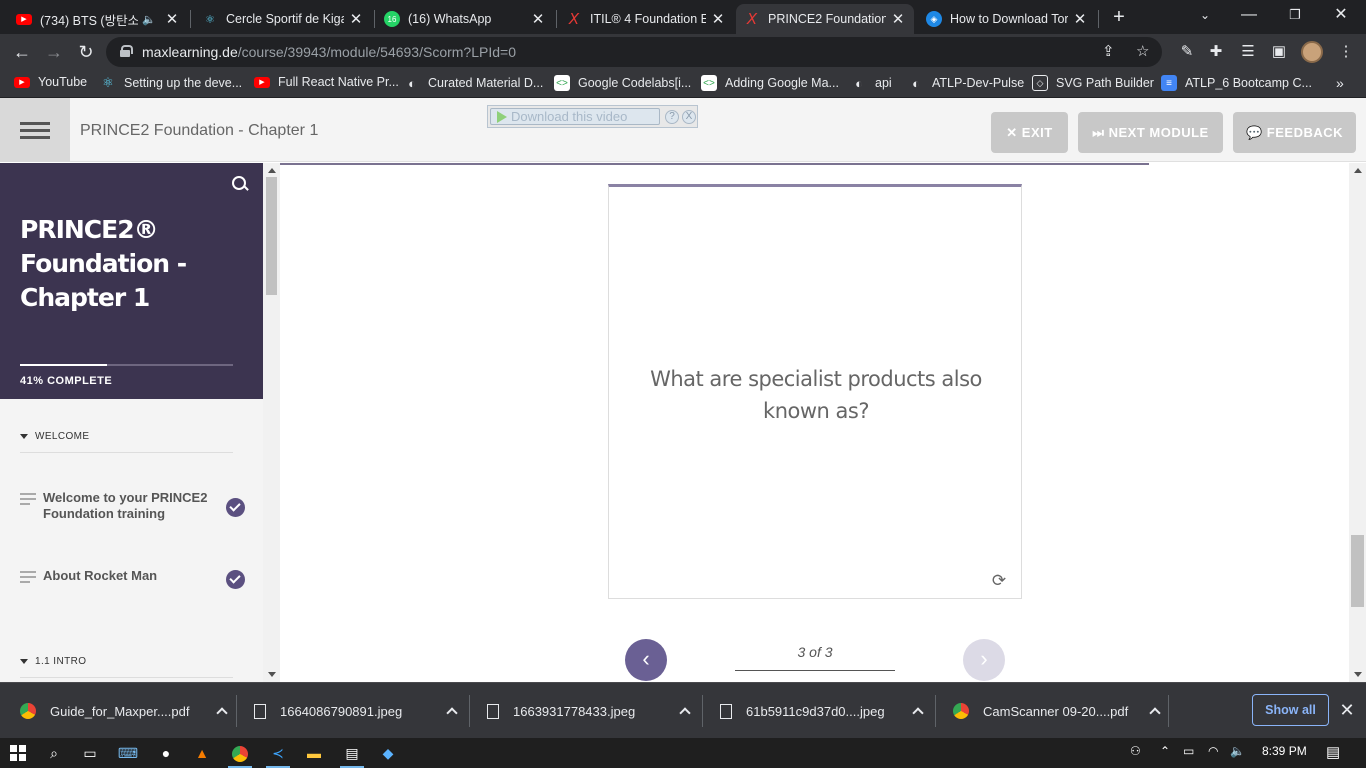 The image size is (1366, 768). Describe the element at coordinates (1165, 751) in the screenshot. I see `chevron-up-icon: ⌃` at that location.